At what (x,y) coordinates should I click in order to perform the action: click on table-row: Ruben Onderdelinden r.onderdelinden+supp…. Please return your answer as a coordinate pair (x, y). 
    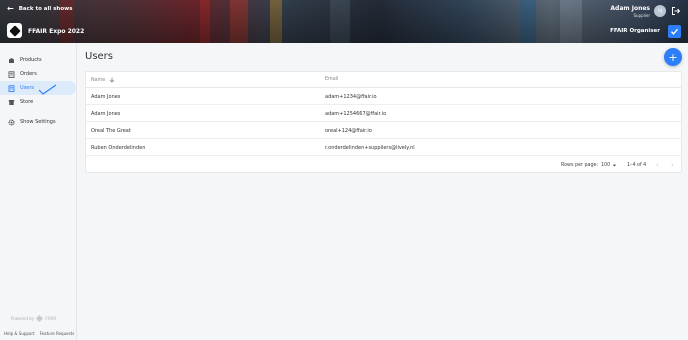
    Looking at the image, I should click on (383, 147).